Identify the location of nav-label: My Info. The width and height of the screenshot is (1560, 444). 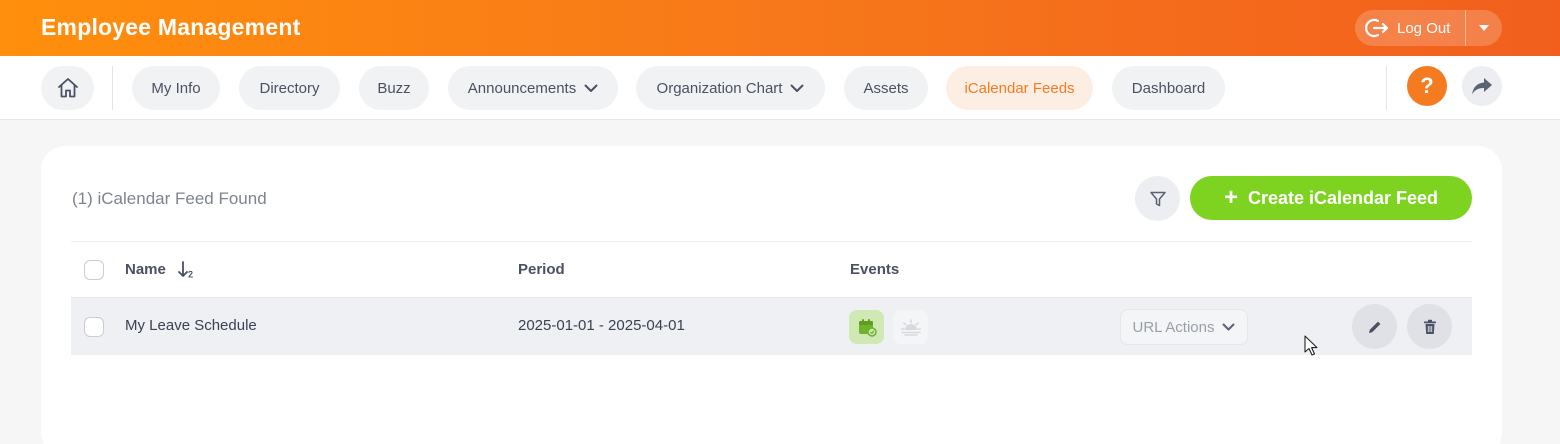
(176, 88).